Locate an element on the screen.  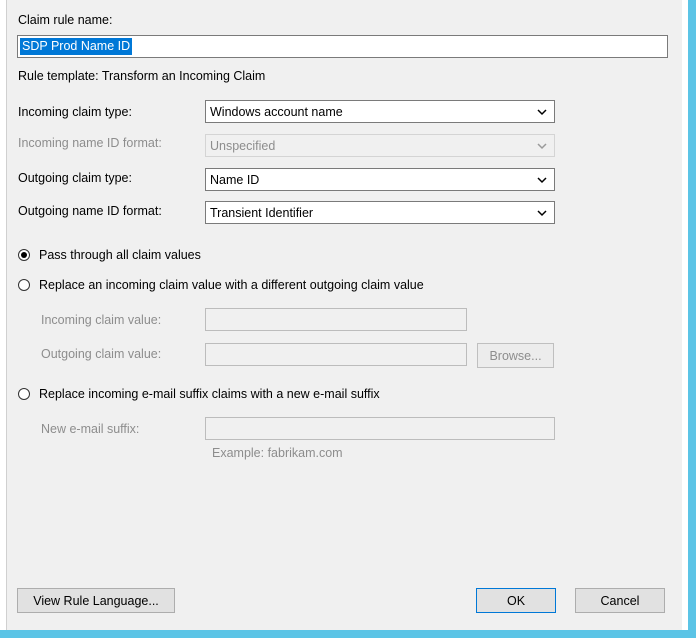
outgoing-name-id-format-select: Transient Identifier is located at coordinates (380, 212).